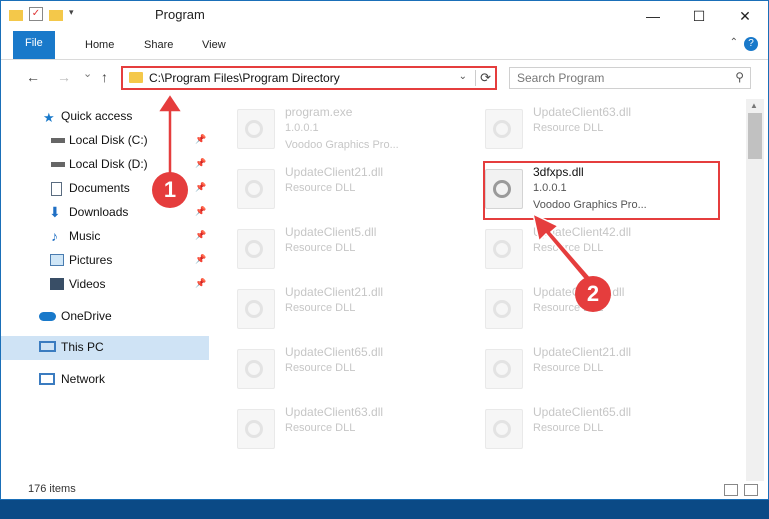 The height and width of the screenshot is (519, 769). Describe the element at coordinates (82, 347) in the screenshot. I see `sidebar-item-label: This PC` at that location.